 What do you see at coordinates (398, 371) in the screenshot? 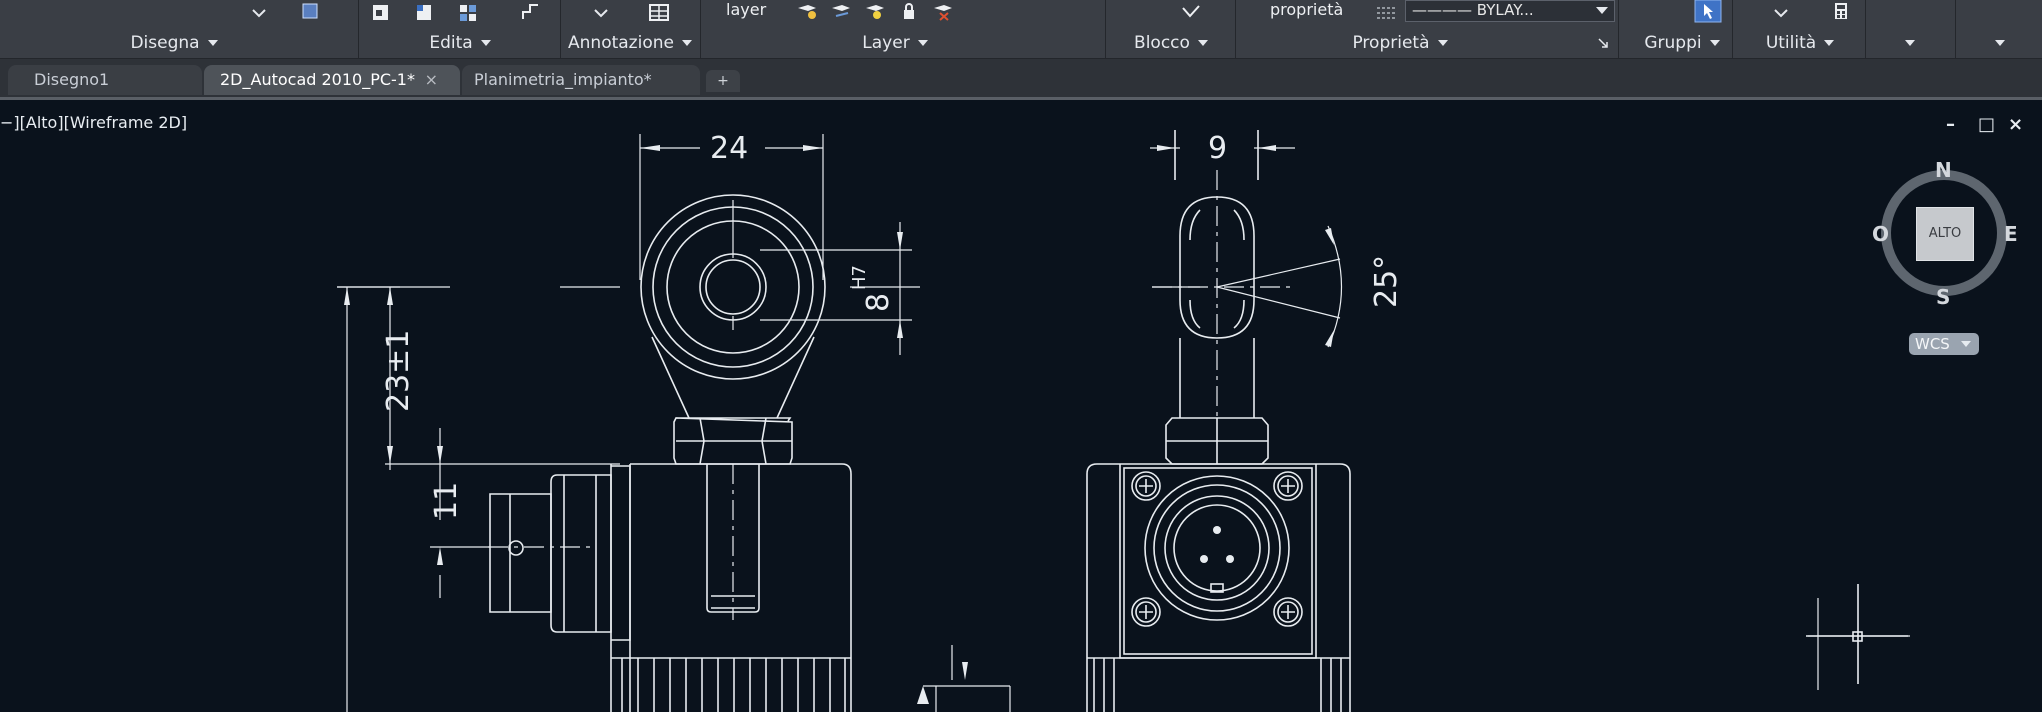
I see `dim-height-text: 23±1` at bounding box center [398, 371].